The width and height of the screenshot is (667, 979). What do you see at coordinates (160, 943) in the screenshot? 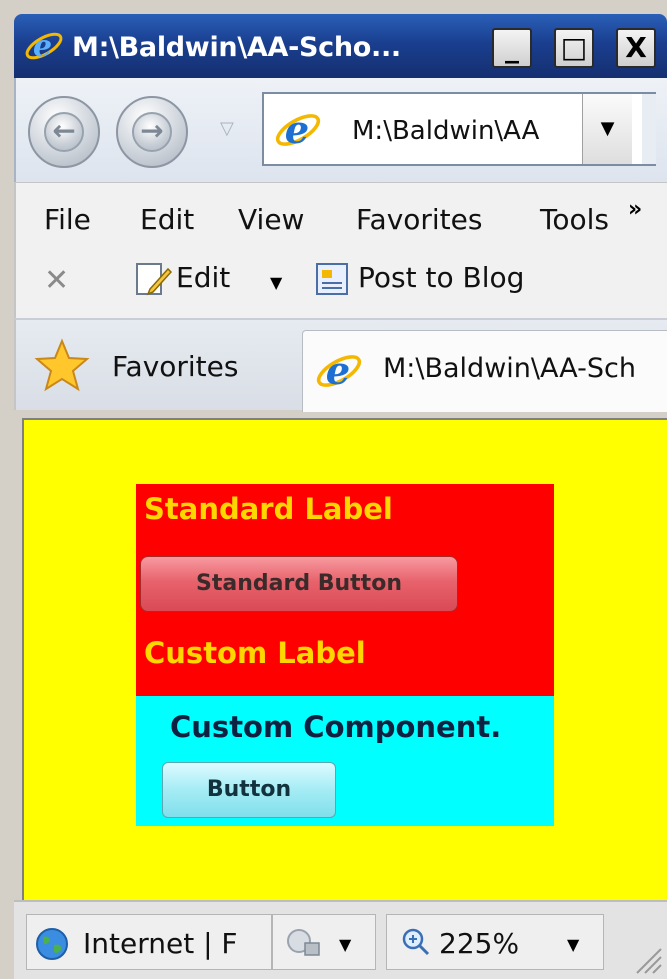
I see `zone-text: Internet | F` at bounding box center [160, 943].